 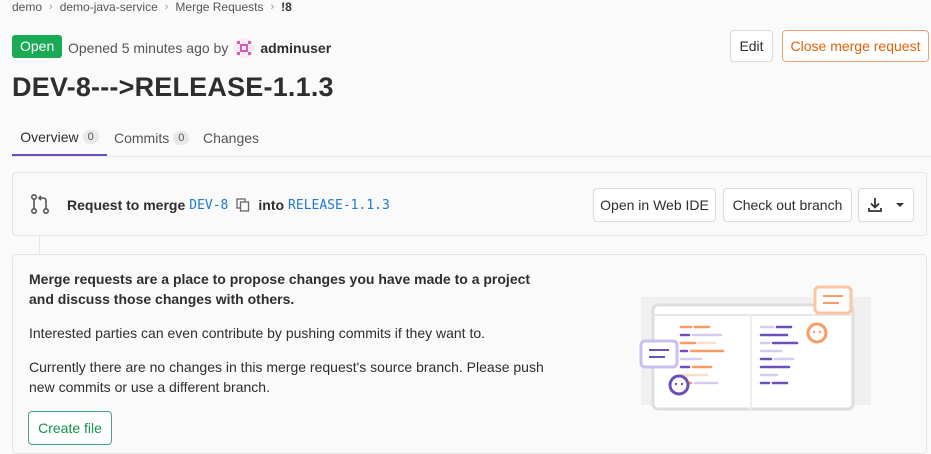 What do you see at coordinates (787, 205) in the screenshot?
I see `check-out-branch-button: Check out branch` at bounding box center [787, 205].